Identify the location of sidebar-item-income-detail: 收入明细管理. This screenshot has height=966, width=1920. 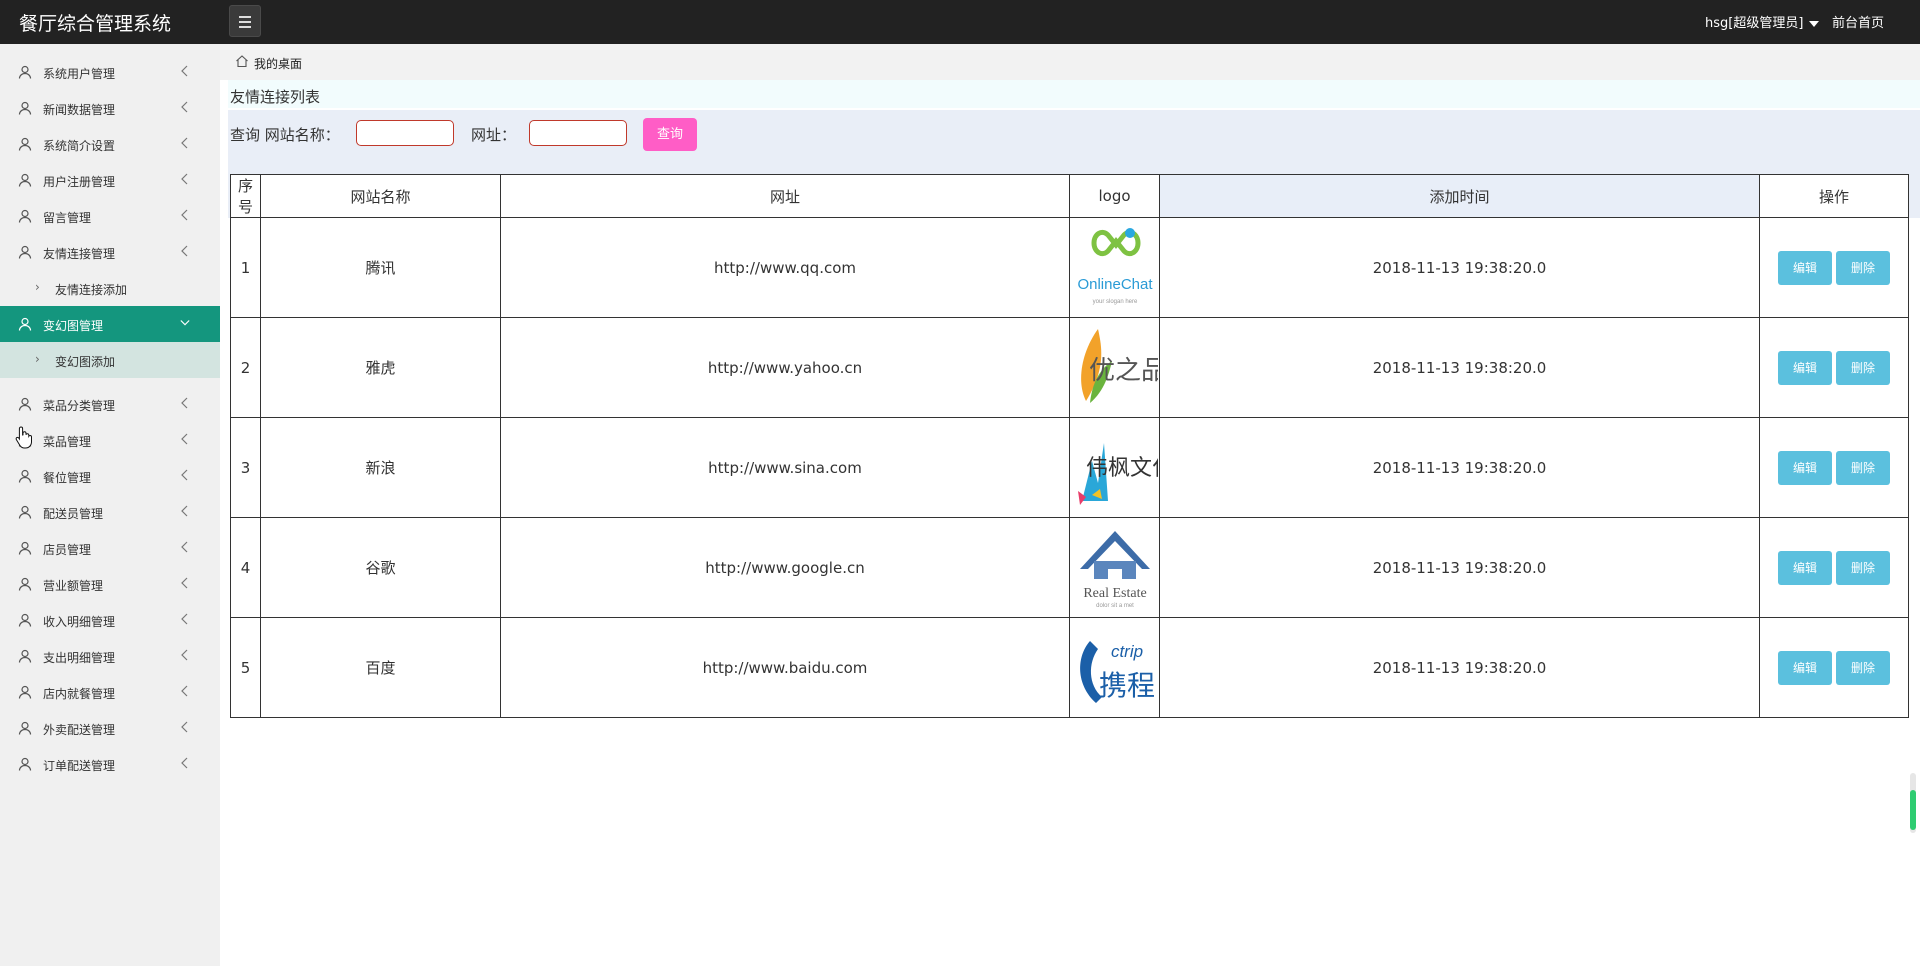
(110, 620).